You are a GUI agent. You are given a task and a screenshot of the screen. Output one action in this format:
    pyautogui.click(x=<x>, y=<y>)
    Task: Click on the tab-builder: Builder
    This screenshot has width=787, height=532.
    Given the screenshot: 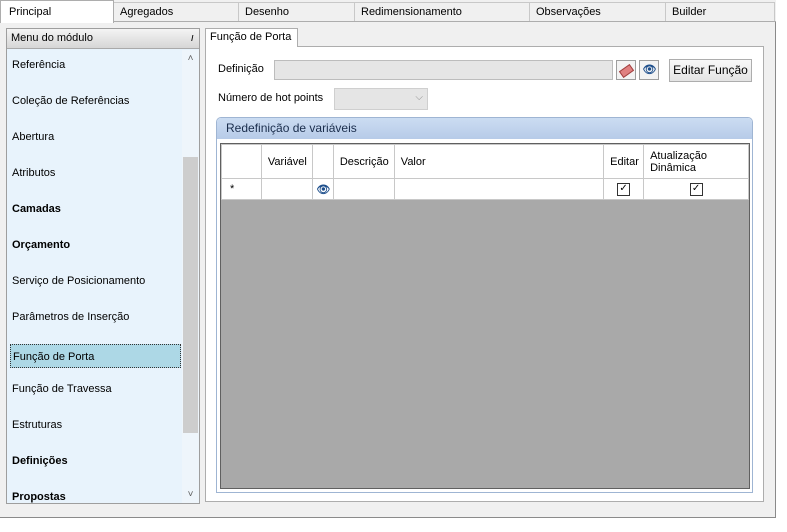 What is the action you would take?
    pyautogui.click(x=720, y=11)
    